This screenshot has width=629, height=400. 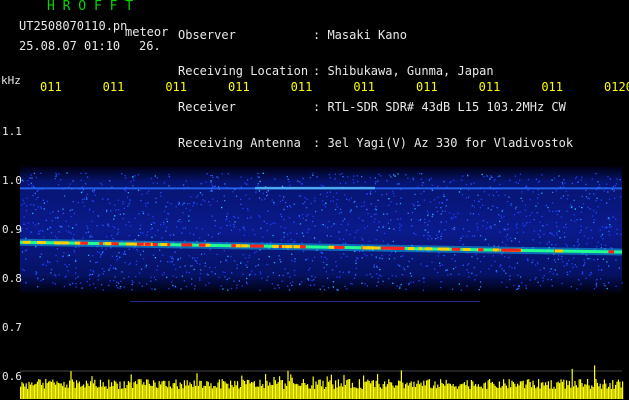 What do you see at coordinates (616, 87) in the screenshot?
I see `time-label: 0120` at bounding box center [616, 87].